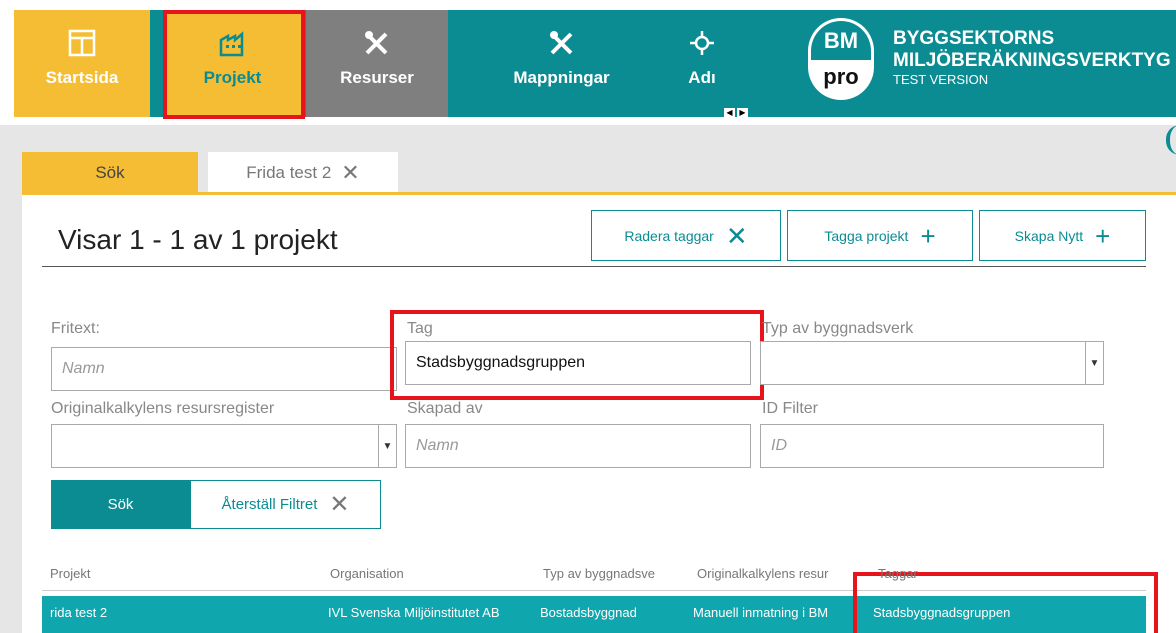 This screenshot has height=633, width=1176. Describe the element at coordinates (224, 369) in the screenshot. I see `fritext-input: Namn` at that location.